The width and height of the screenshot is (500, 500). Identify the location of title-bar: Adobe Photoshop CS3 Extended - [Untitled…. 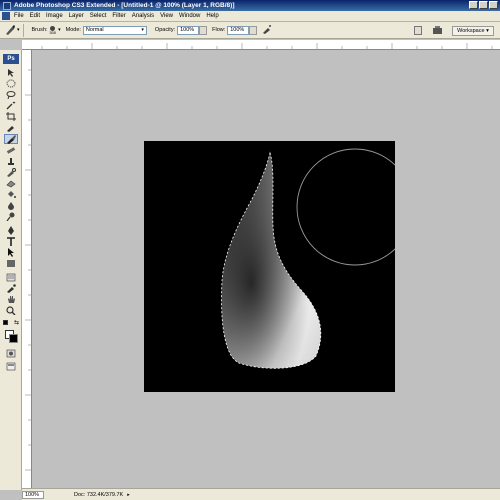
(250, 5).